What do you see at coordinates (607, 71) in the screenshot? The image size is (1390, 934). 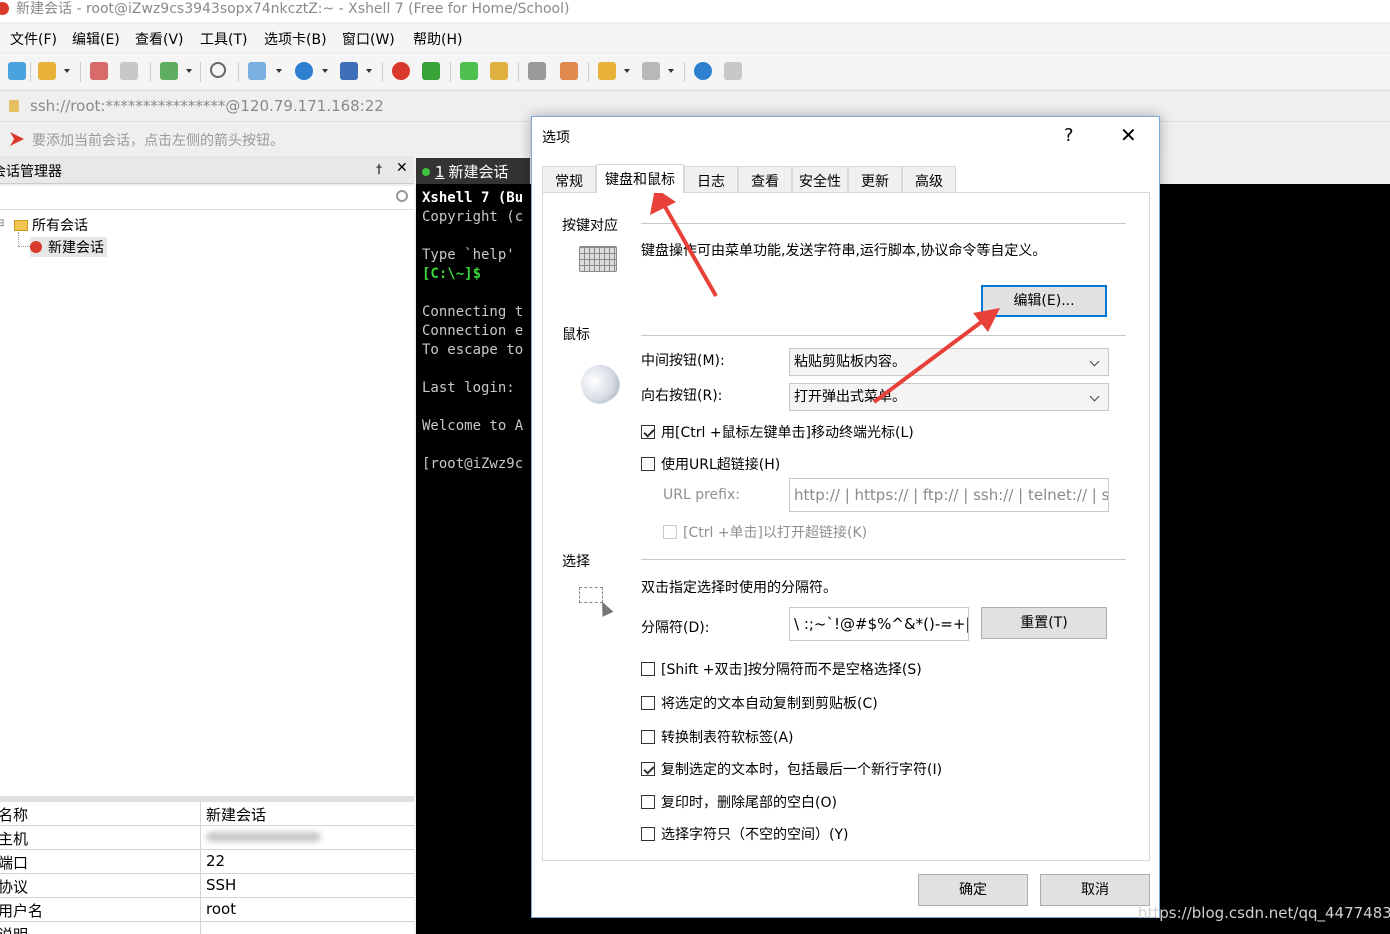 I see `new-tab-icon` at bounding box center [607, 71].